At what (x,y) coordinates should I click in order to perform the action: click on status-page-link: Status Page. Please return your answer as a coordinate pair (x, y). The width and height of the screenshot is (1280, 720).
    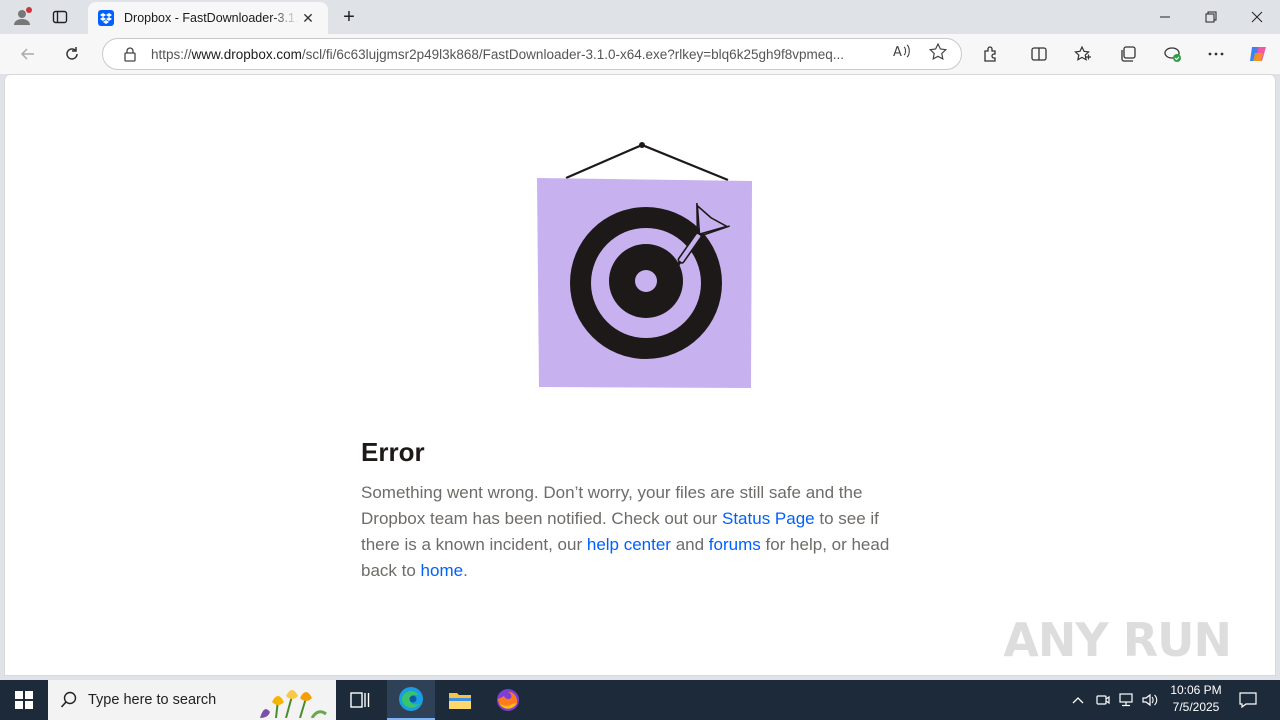
    Looking at the image, I should click on (768, 518).